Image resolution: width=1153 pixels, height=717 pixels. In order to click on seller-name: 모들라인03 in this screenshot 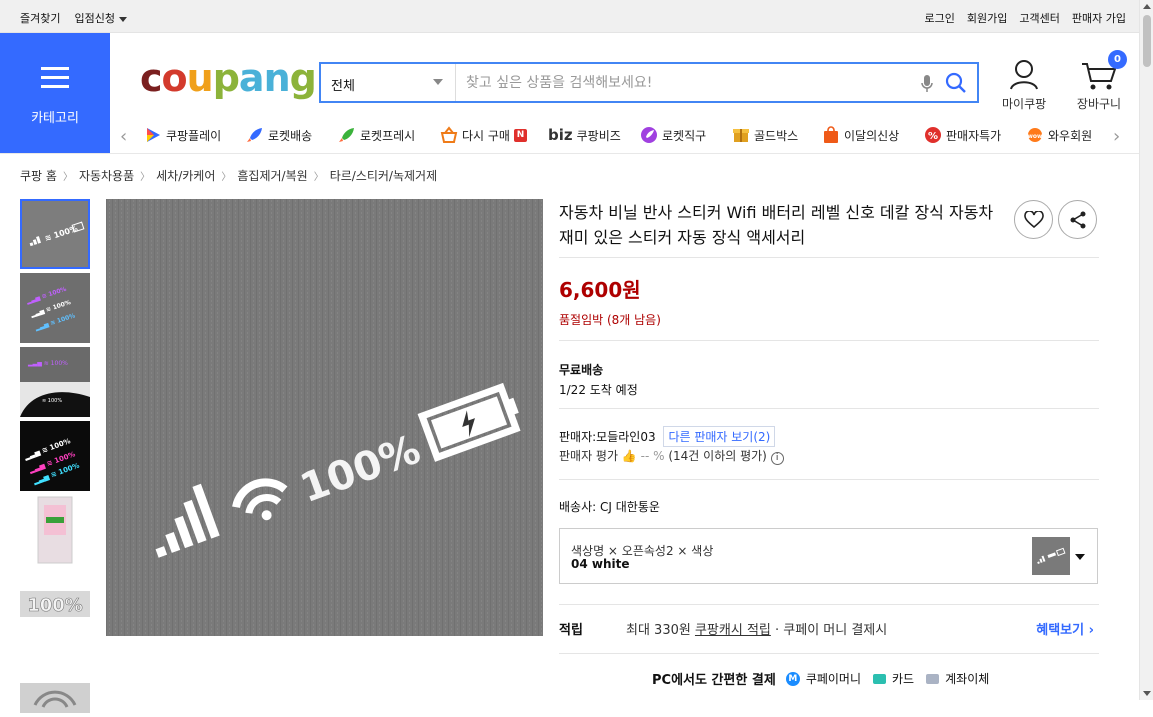, I will do `click(625, 437)`.